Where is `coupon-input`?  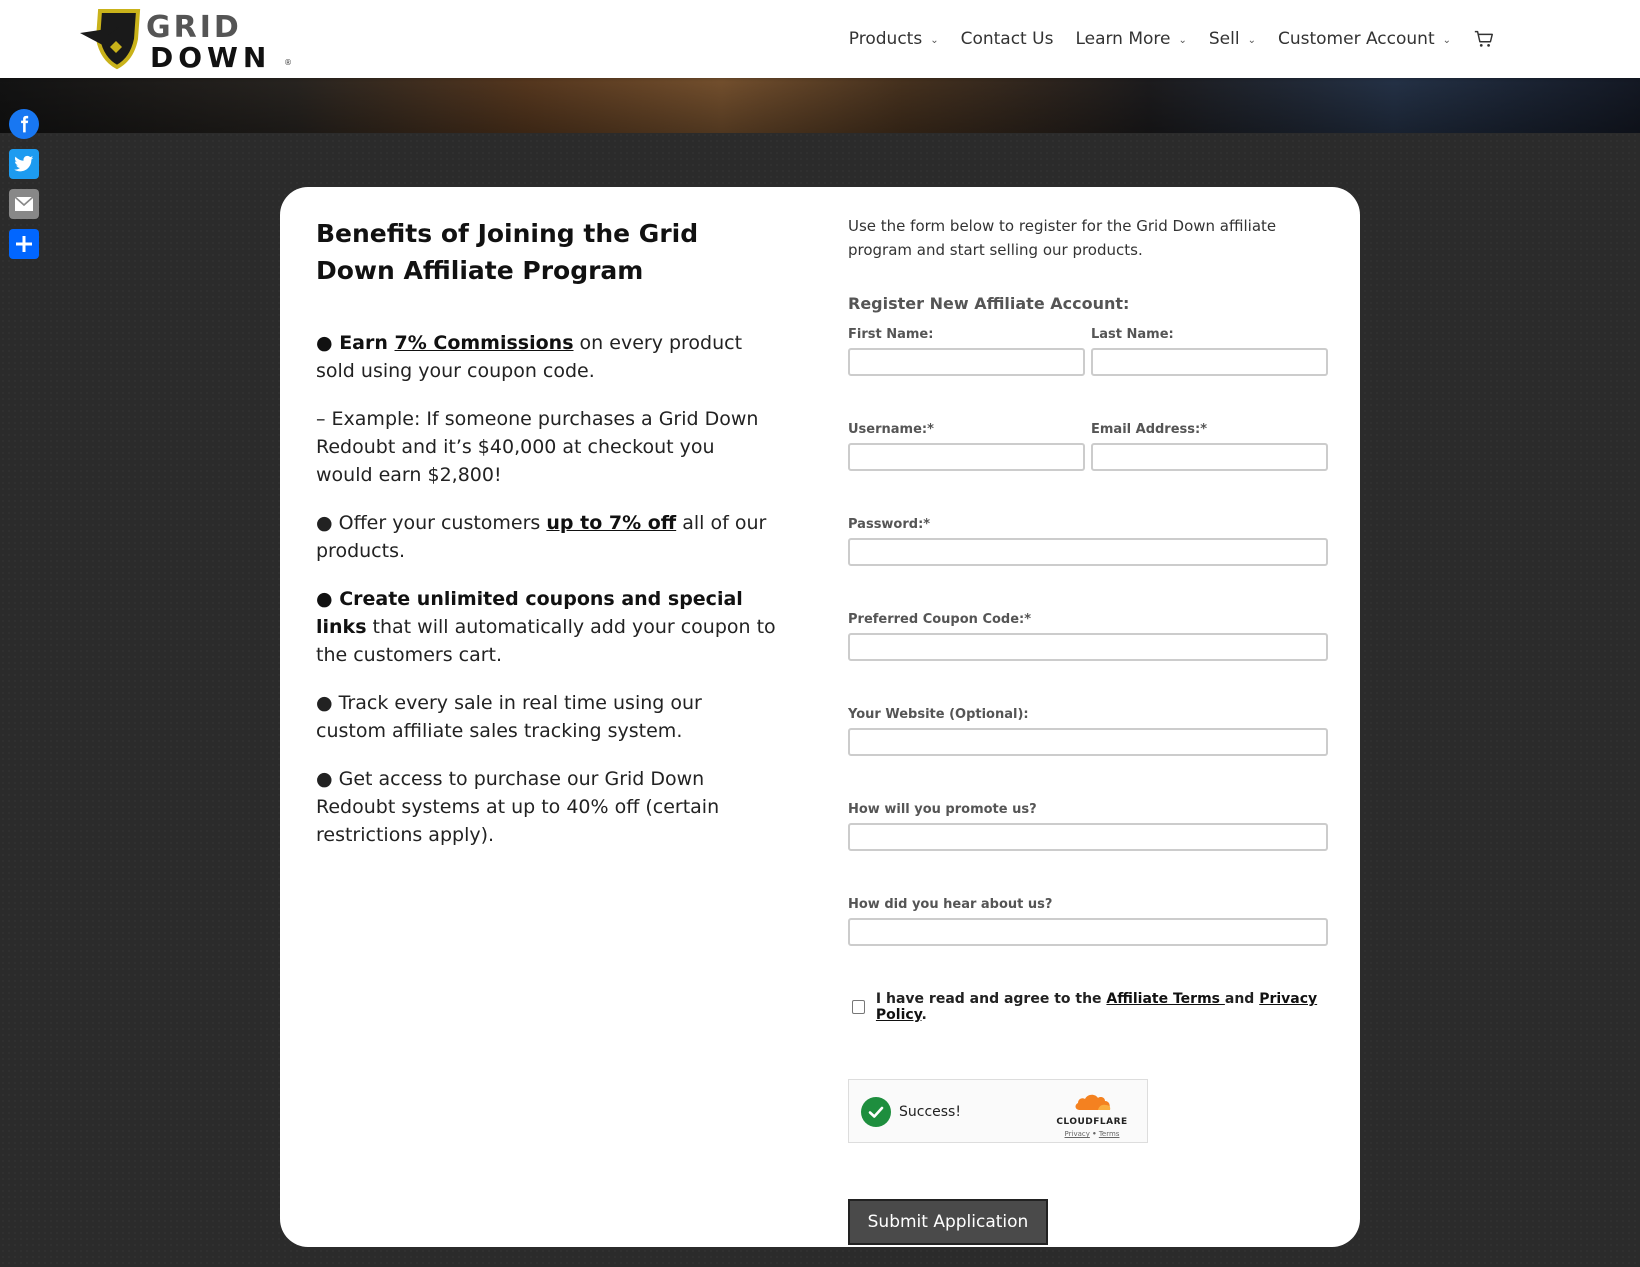
coupon-input is located at coordinates (1088, 647).